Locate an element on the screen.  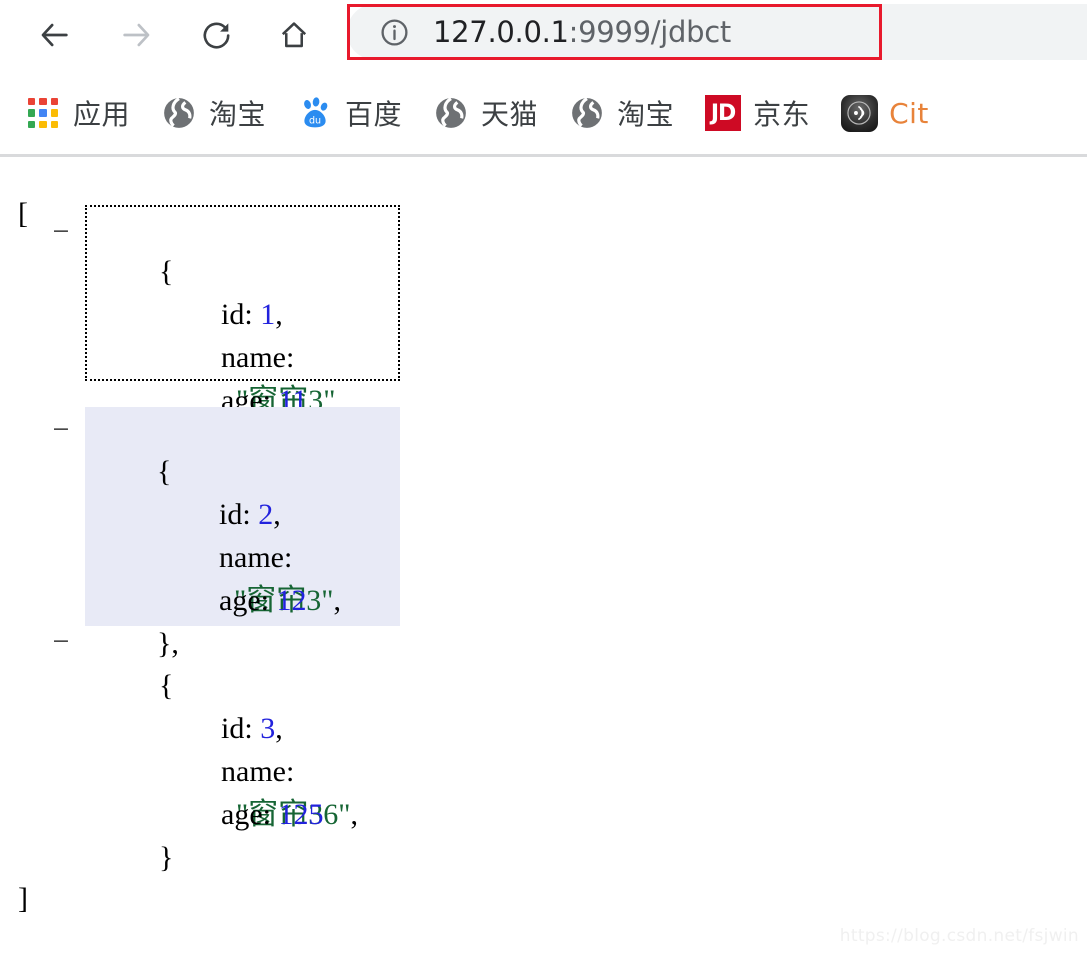
bookmark-label: 天猫 is located at coordinates (510, 114).